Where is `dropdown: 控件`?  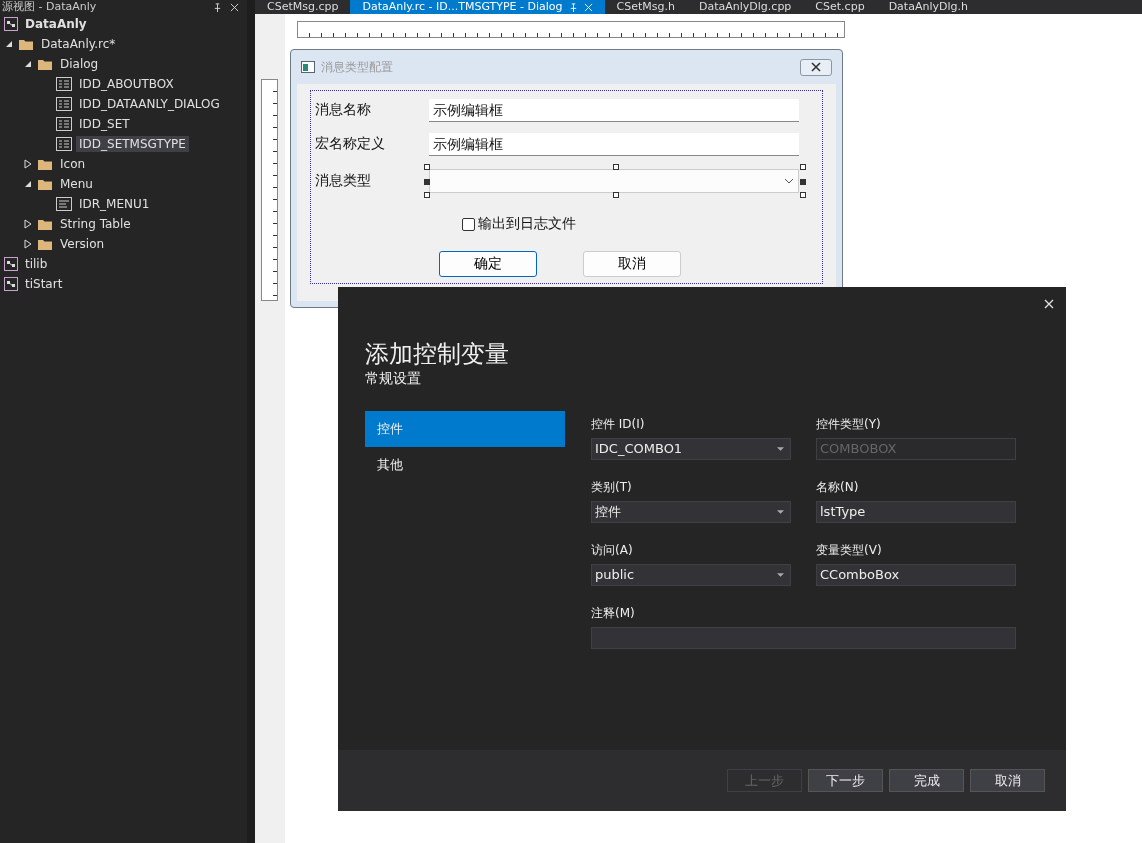 dropdown: 控件 is located at coordinates (691, 512).